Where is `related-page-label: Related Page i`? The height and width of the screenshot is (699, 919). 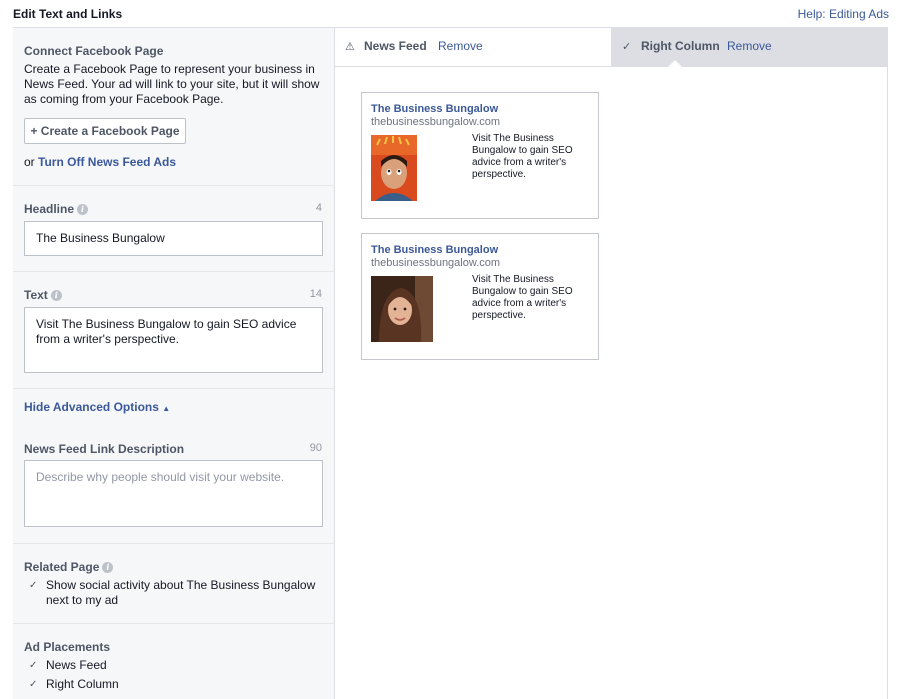 related-page-label: Related Page i is located at coordinates (69, 567).